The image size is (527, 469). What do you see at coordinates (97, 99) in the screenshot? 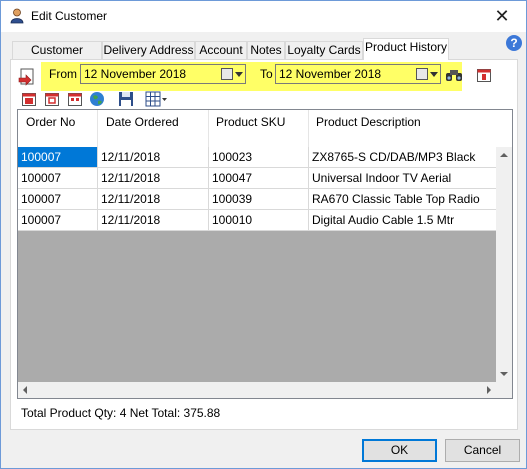
I see `globe-icon` at bounding box center [97, 99].